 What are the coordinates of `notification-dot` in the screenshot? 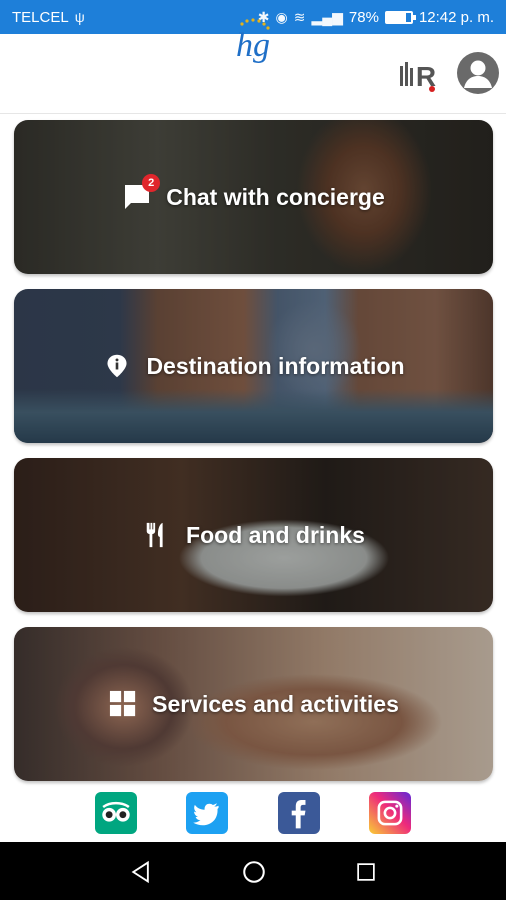 It's located at (432, 89).